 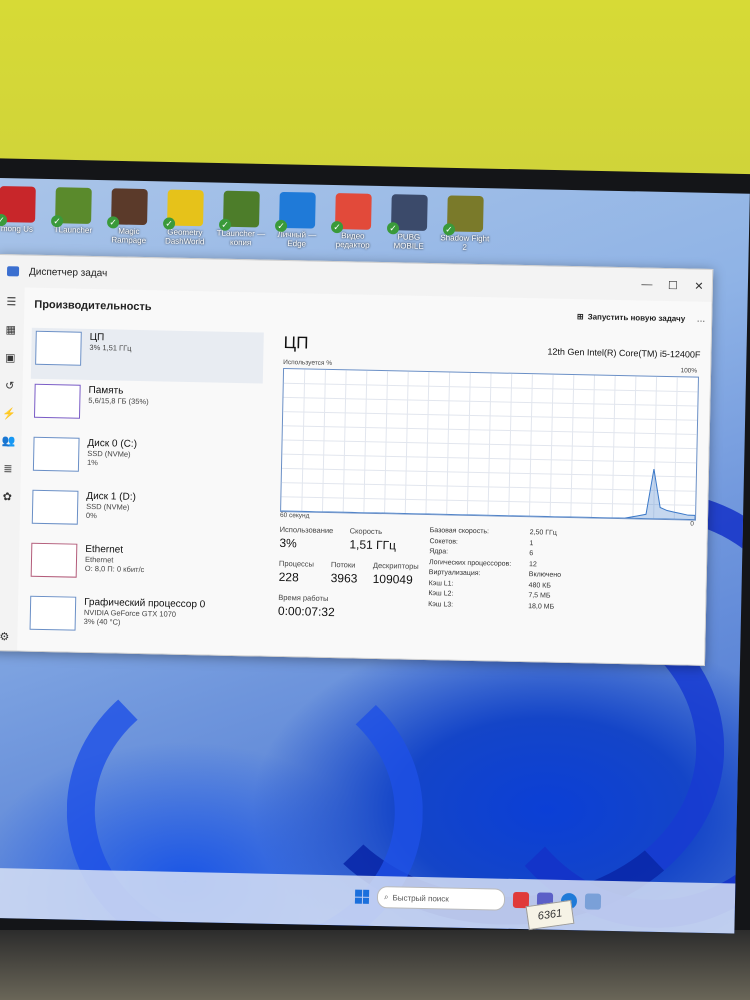 I want to click on spec-value: 18,0 МБ, so click(x=541, y=606).